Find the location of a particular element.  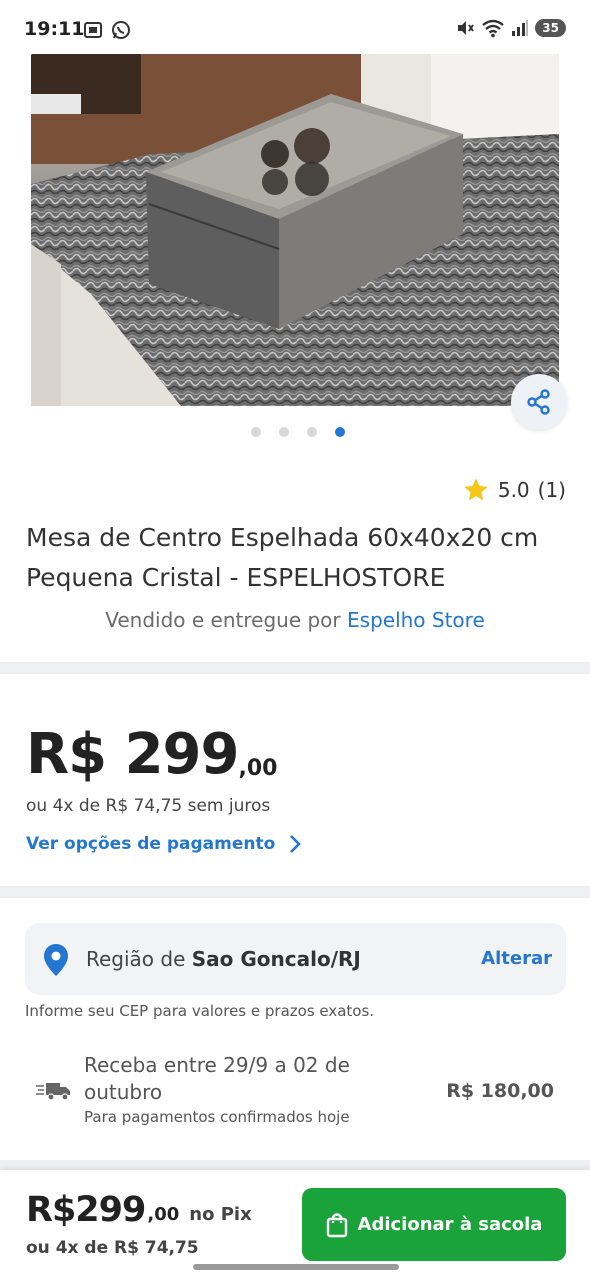

price-block: R$ 299 ,00 is located at coordinates (151, 754).